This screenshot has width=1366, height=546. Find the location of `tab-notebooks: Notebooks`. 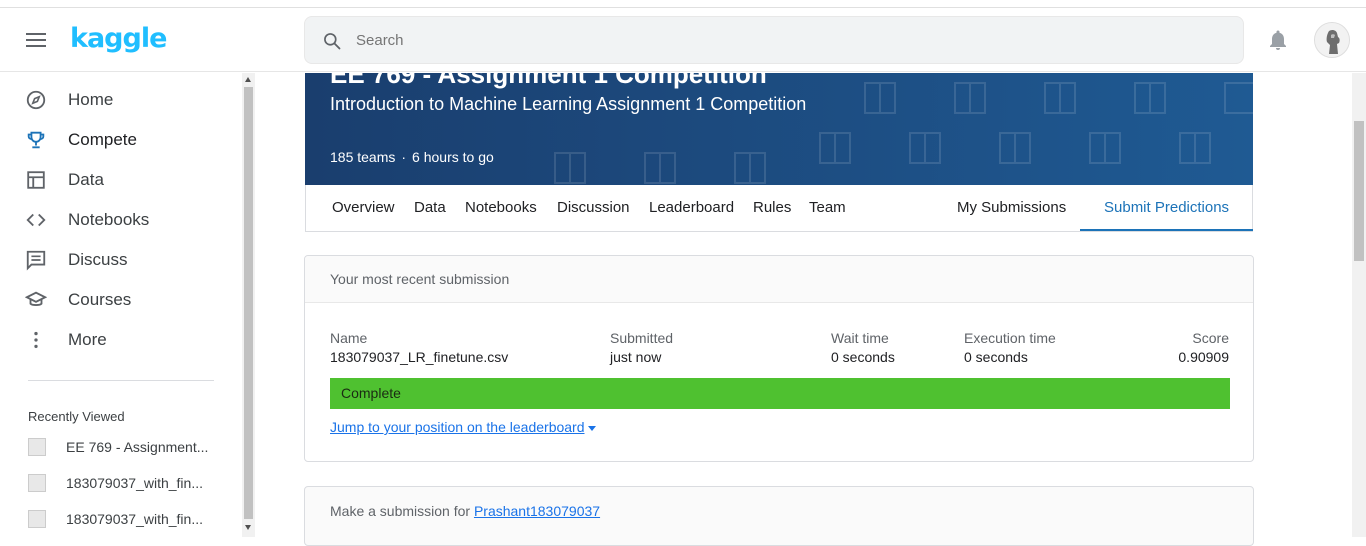

tab-notebooks: Notebooks is located at coordinates (501, 208).